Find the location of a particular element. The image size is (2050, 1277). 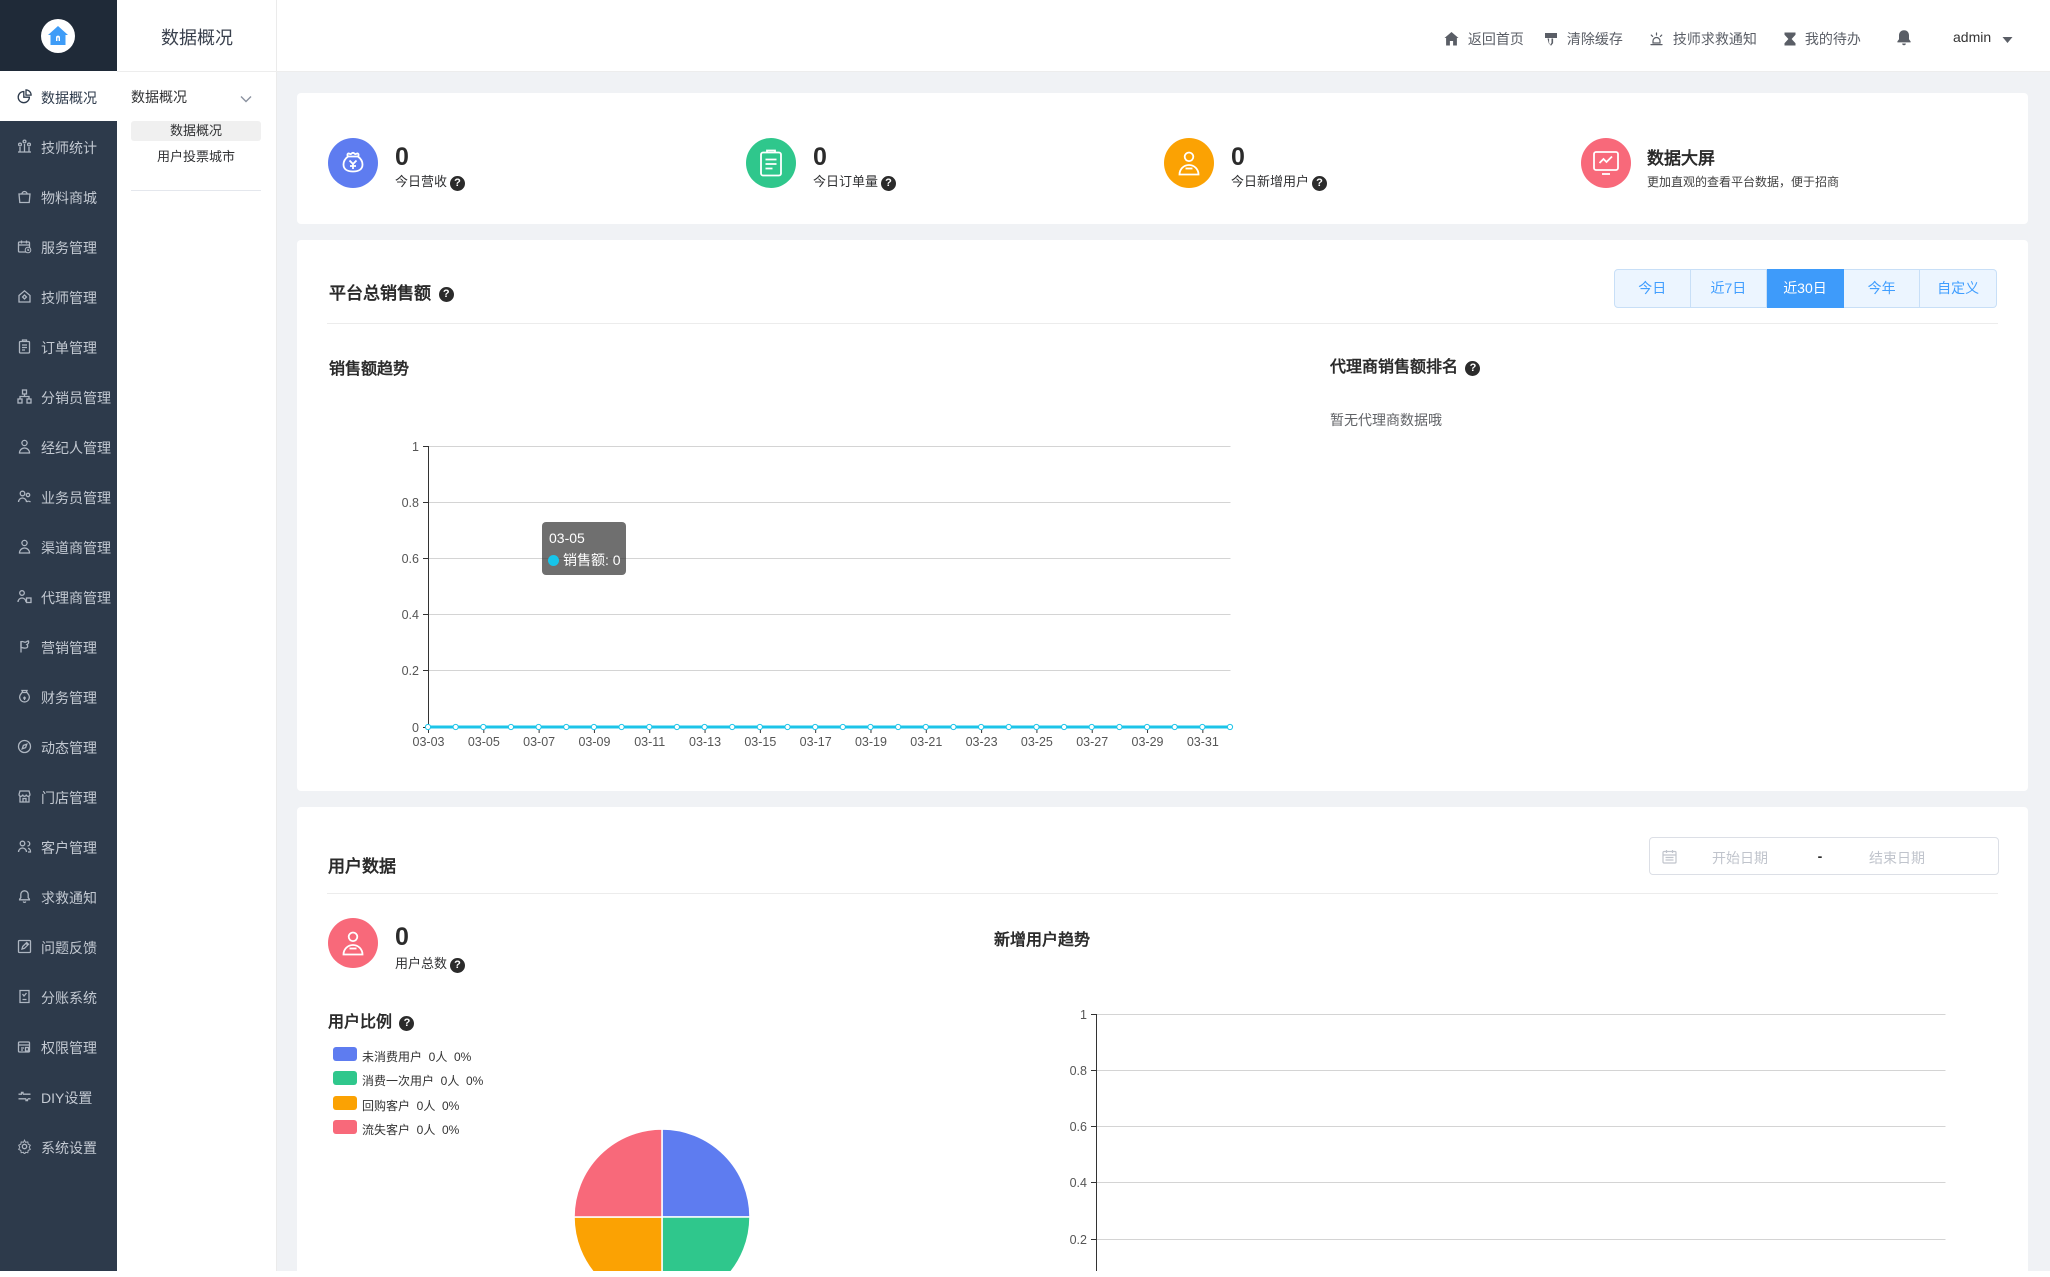

svg-text: 03-13 is located at coordinates (705, 742).